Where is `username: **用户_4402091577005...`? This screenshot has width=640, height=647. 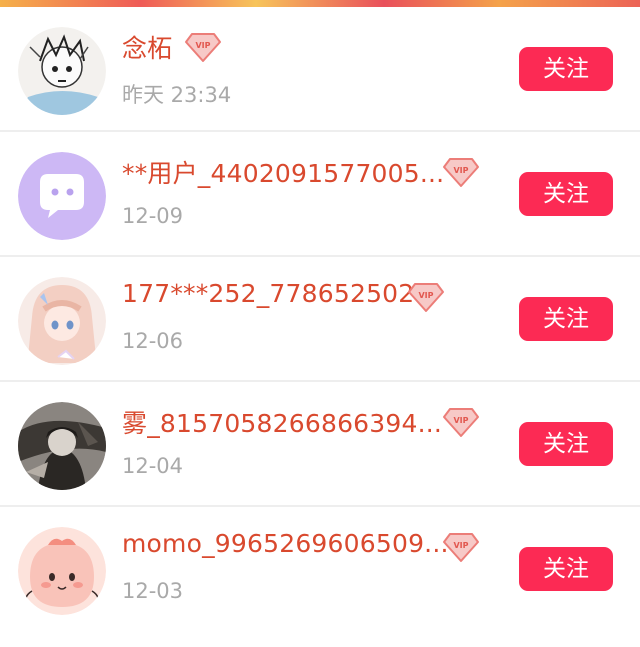
username: **用户_4402091577005... is located at coordinates (283, 172).